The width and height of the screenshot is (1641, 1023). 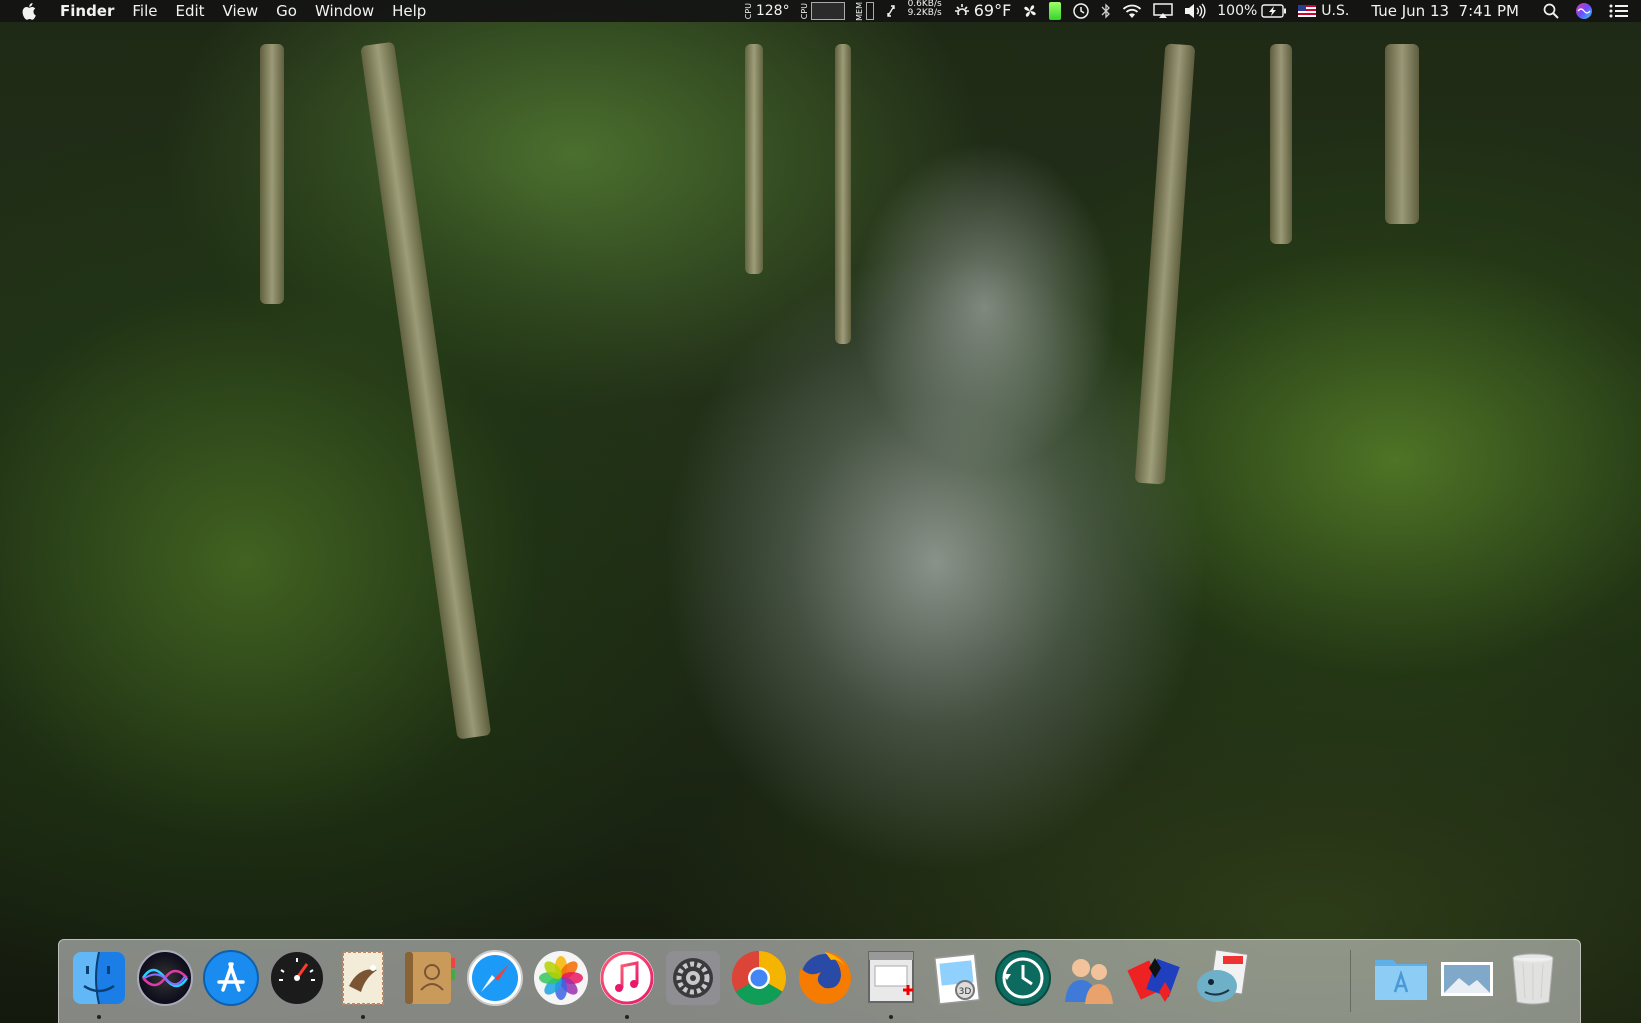 I want to click on bluetooth-status, so click(x=1106, y=11).